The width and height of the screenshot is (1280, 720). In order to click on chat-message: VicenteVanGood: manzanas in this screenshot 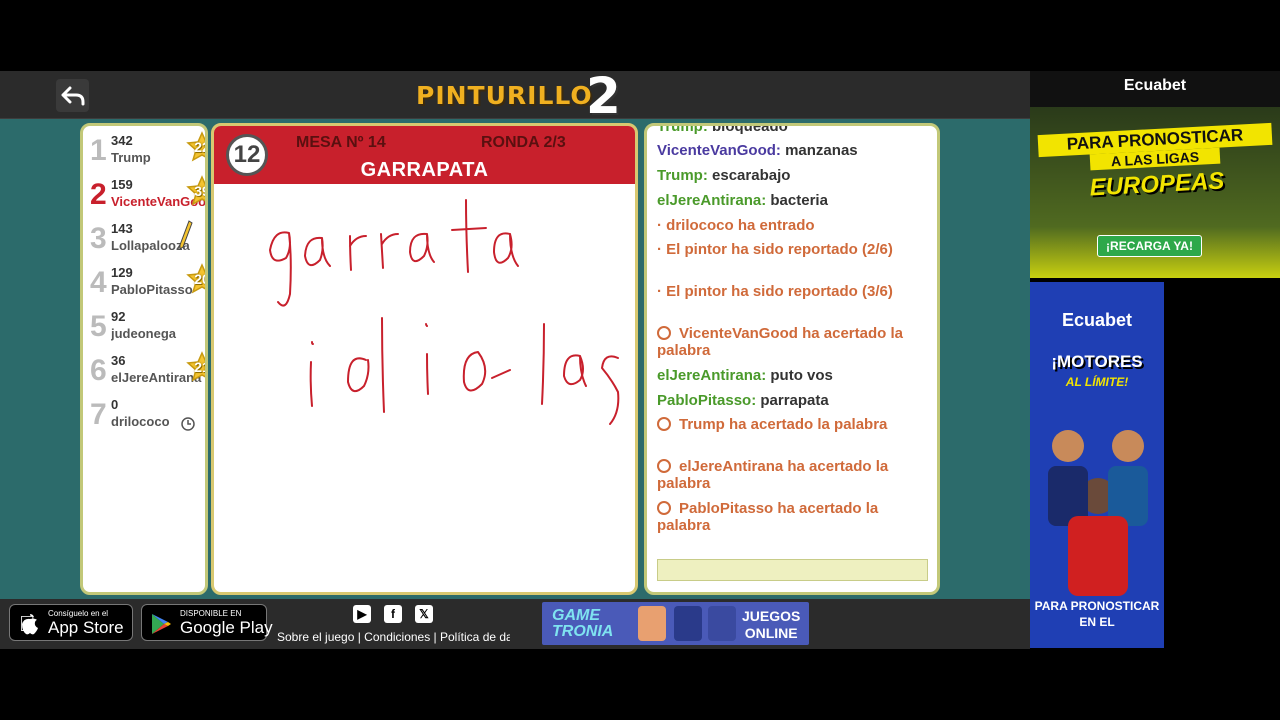, I will do `click(793, 150)`.